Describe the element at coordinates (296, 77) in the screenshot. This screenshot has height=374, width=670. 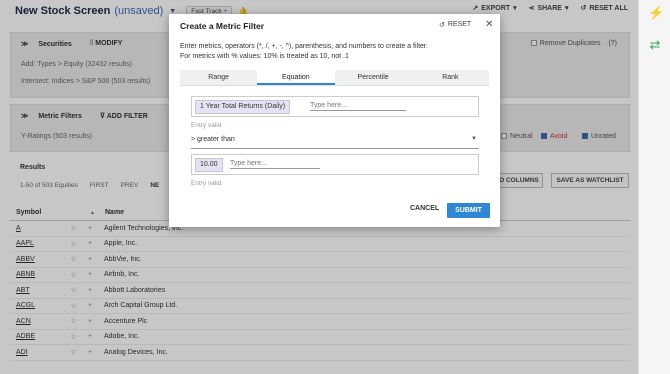
I see `tab-equation: Equation` at that location.